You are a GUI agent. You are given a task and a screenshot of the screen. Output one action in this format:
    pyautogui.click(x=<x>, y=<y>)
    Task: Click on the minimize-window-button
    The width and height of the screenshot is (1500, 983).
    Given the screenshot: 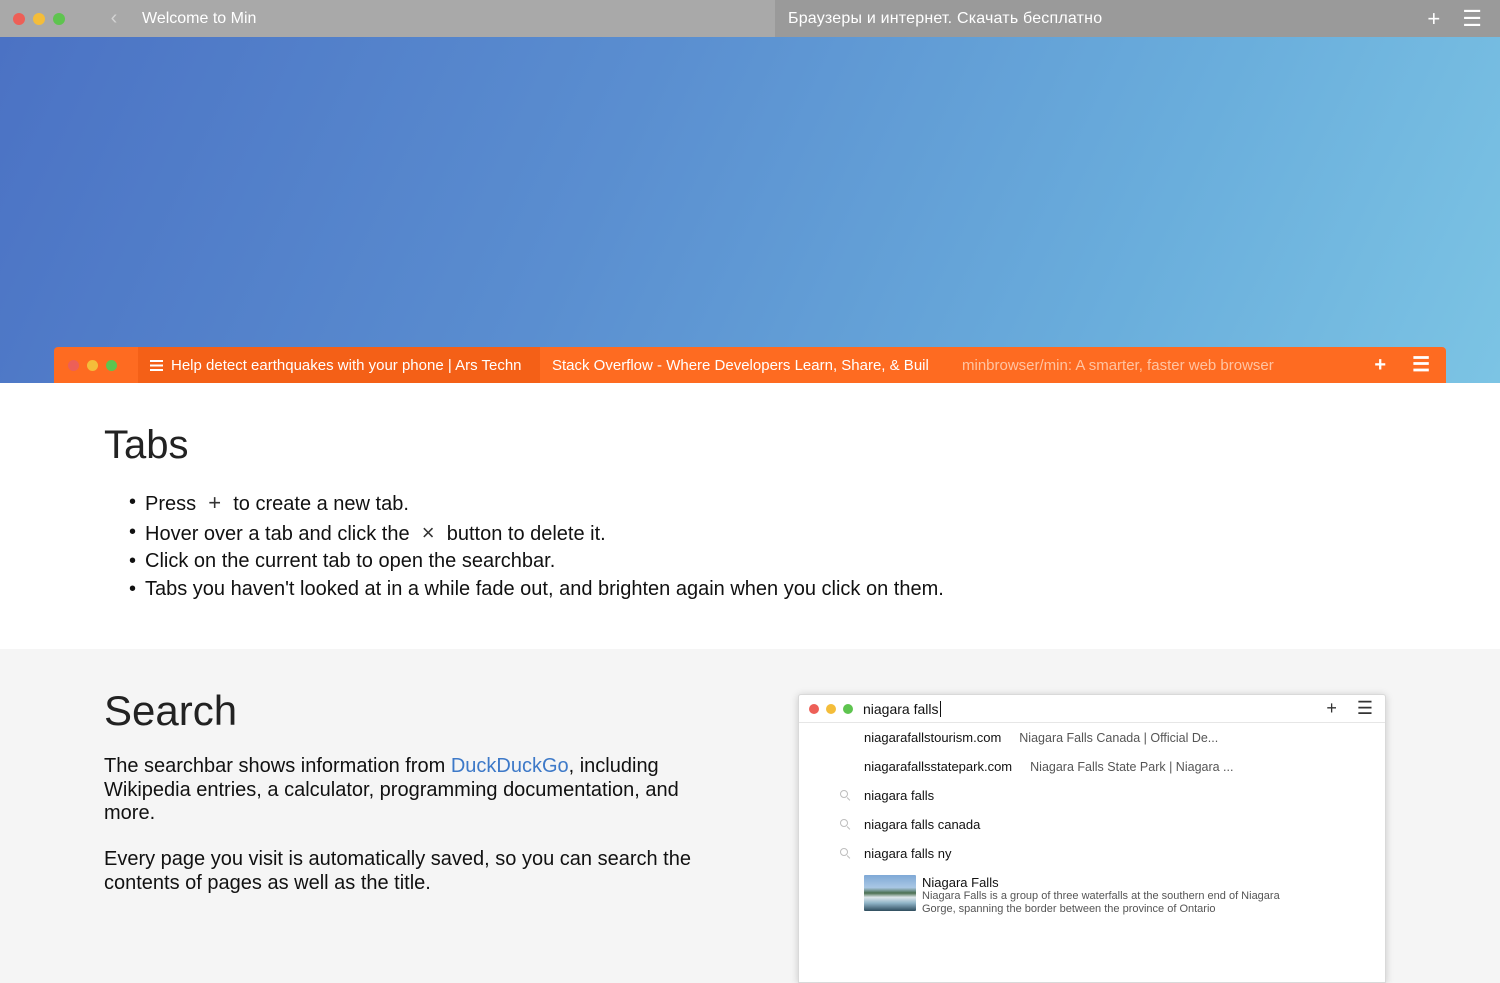 What is the action you would take?
    pyautogui.click(x=39, y=18)
    